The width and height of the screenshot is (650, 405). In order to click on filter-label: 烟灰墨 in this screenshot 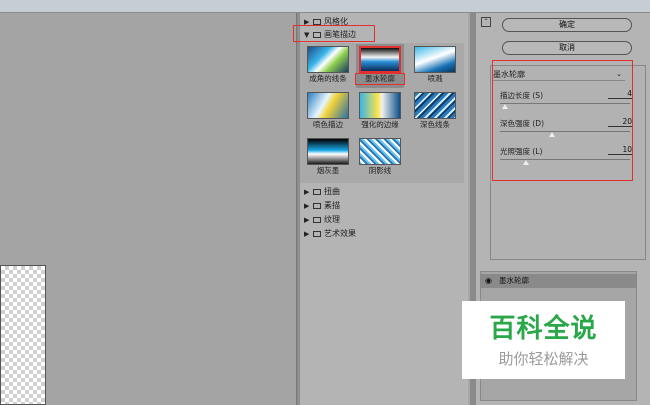, I will do `click(328, 170)`.